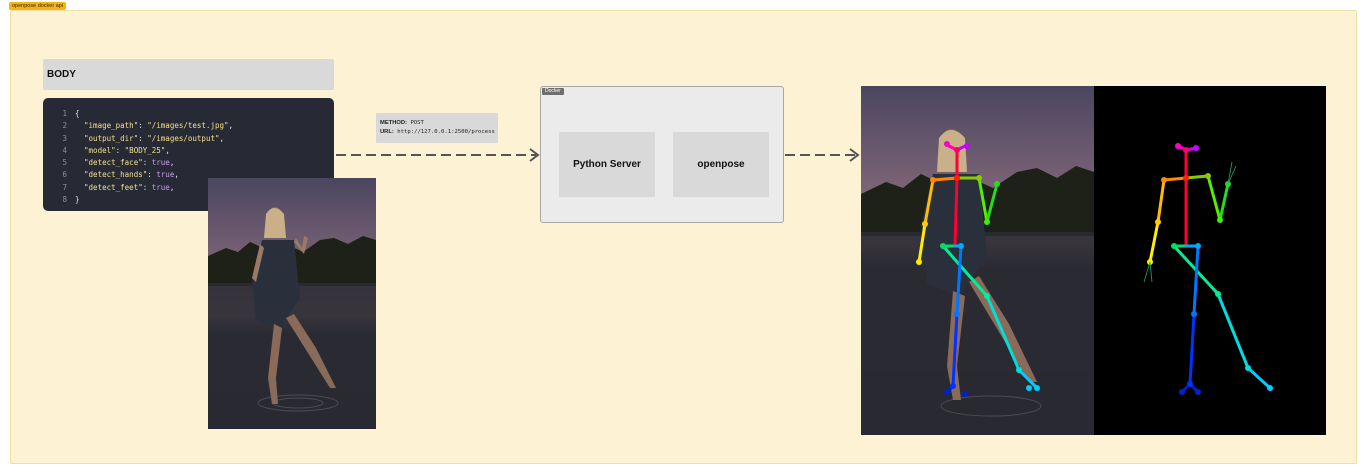 The width and height of the screenshot is (1366, 473). What do you see at coordinates (1208, 269) in the screenshot?
I see `skeleton-image` at bounding box center [1208, 269].